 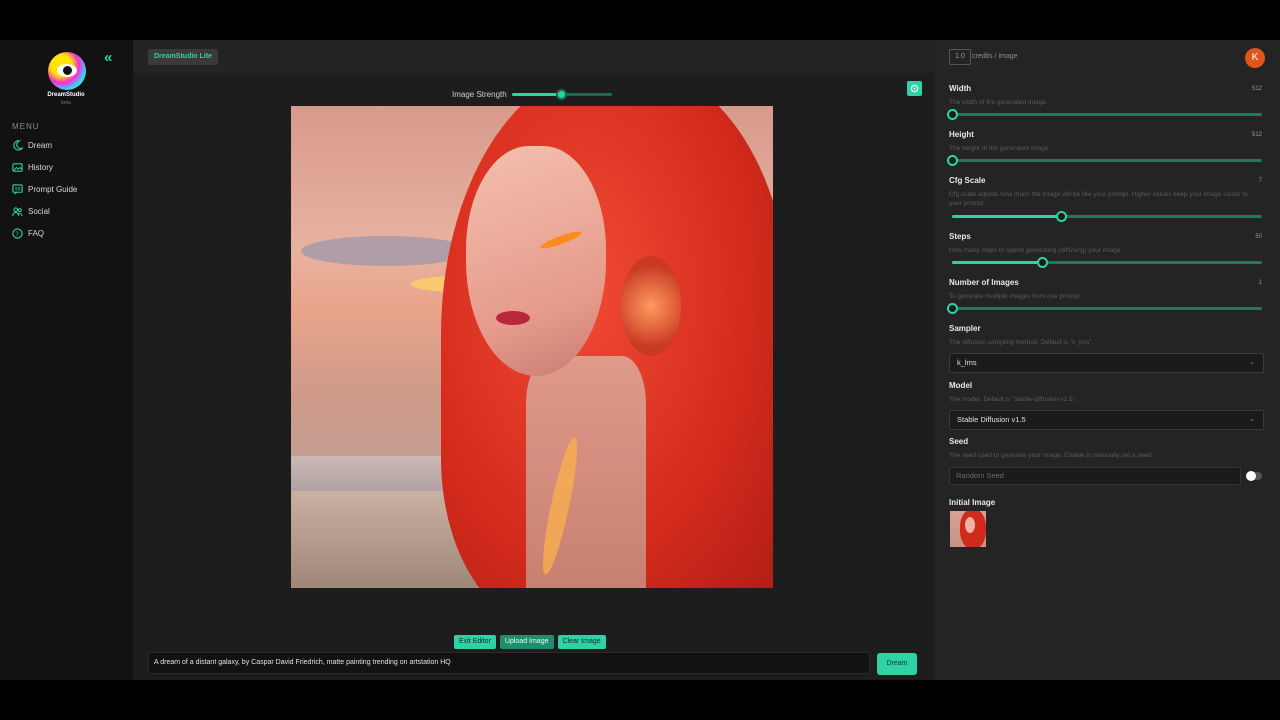 I want to click on sidebar-item-label: History, so click(x=40, y=167).